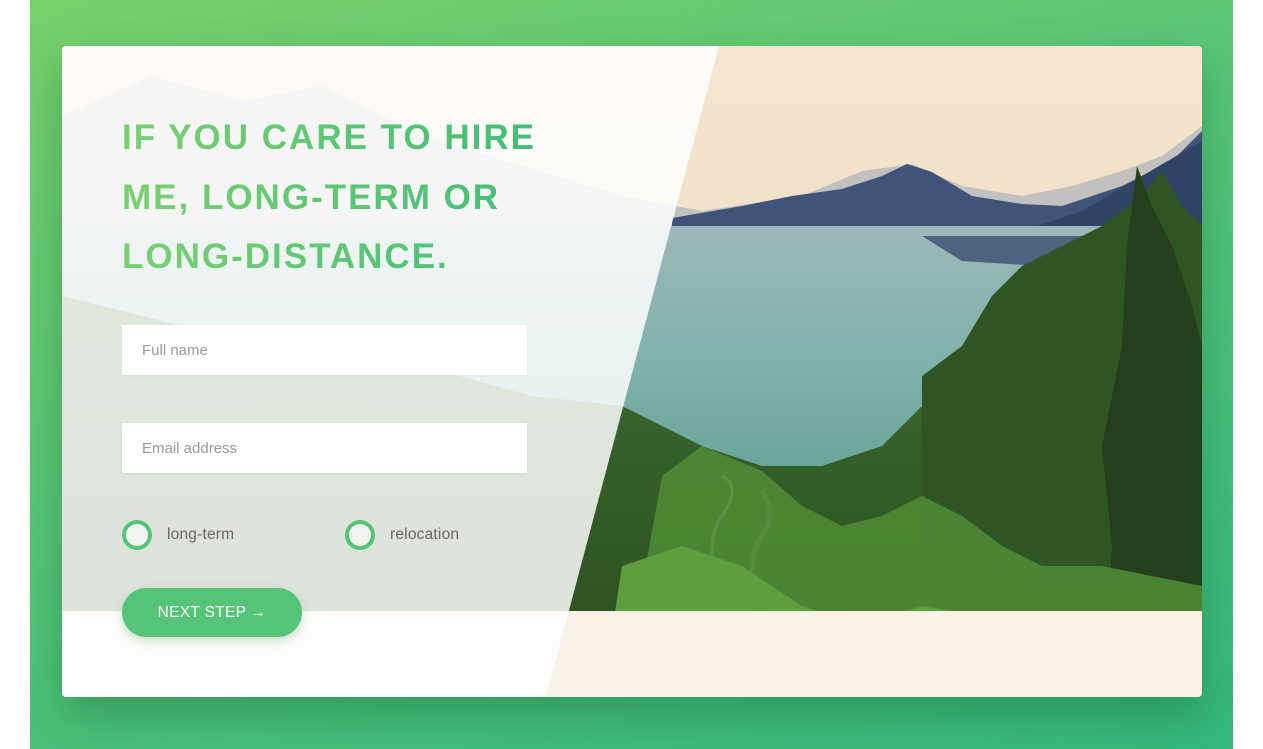 This screenshot has height=749, width=1263. I want to click on email-input, so click(324, 448).